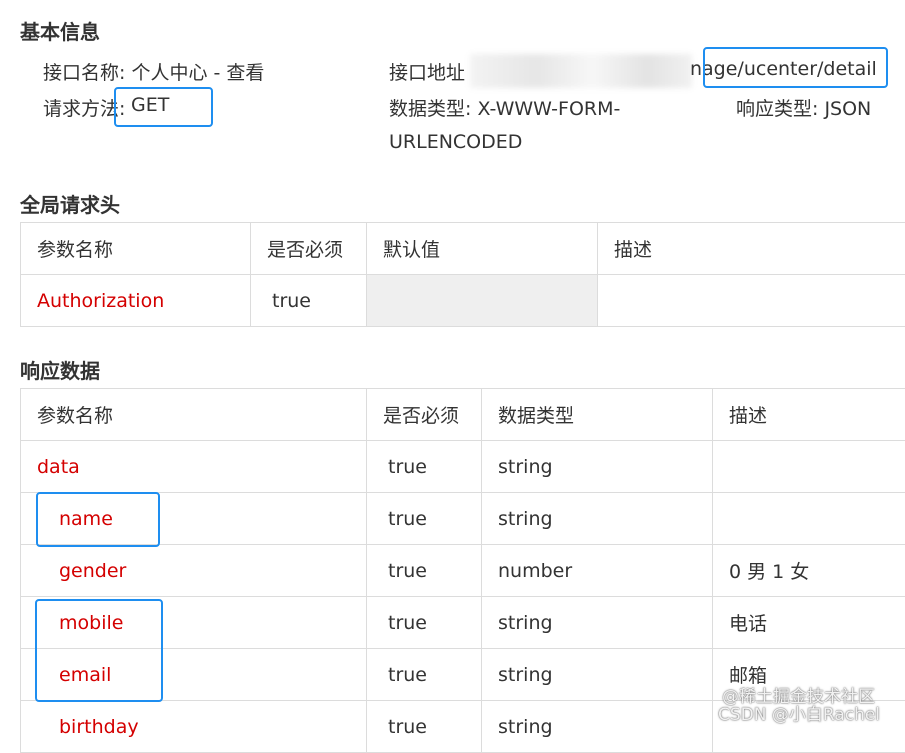 This screenshot has width=905, height=753. What do you see at coordinates (194, 727) in the screenshot?
I see `param-name: birthday` at bounding box center [194, 727].